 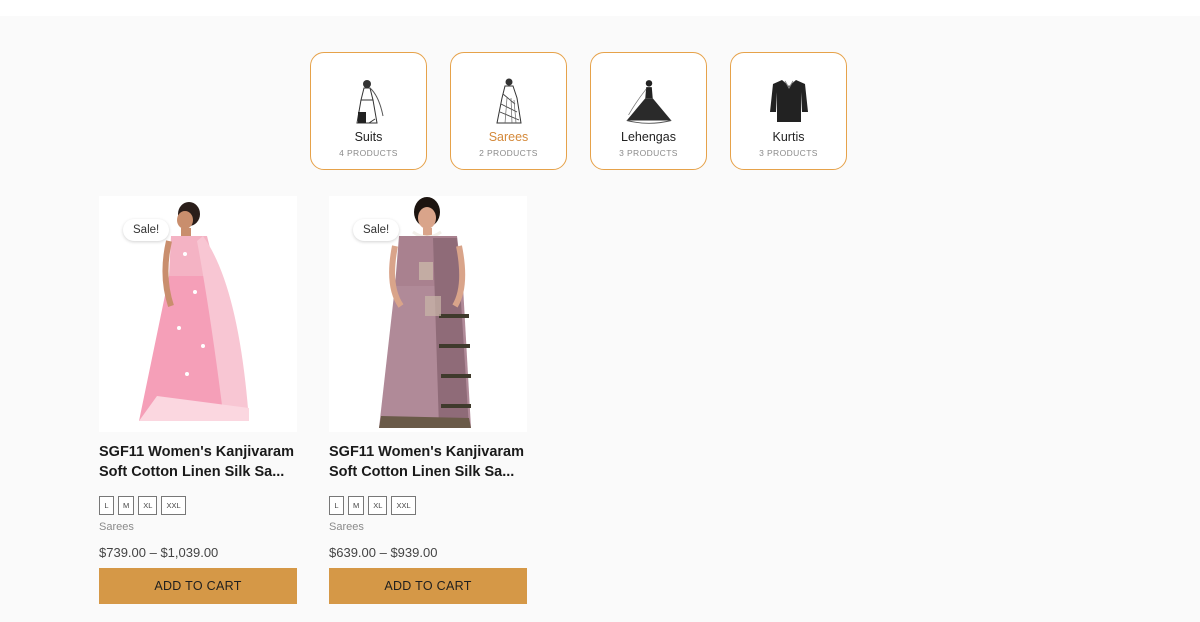 What do you see at coordinates (508, 153) in the screenshot?
I see `category-count: 2 PRODUCTS` at bounding box center [508, 153].